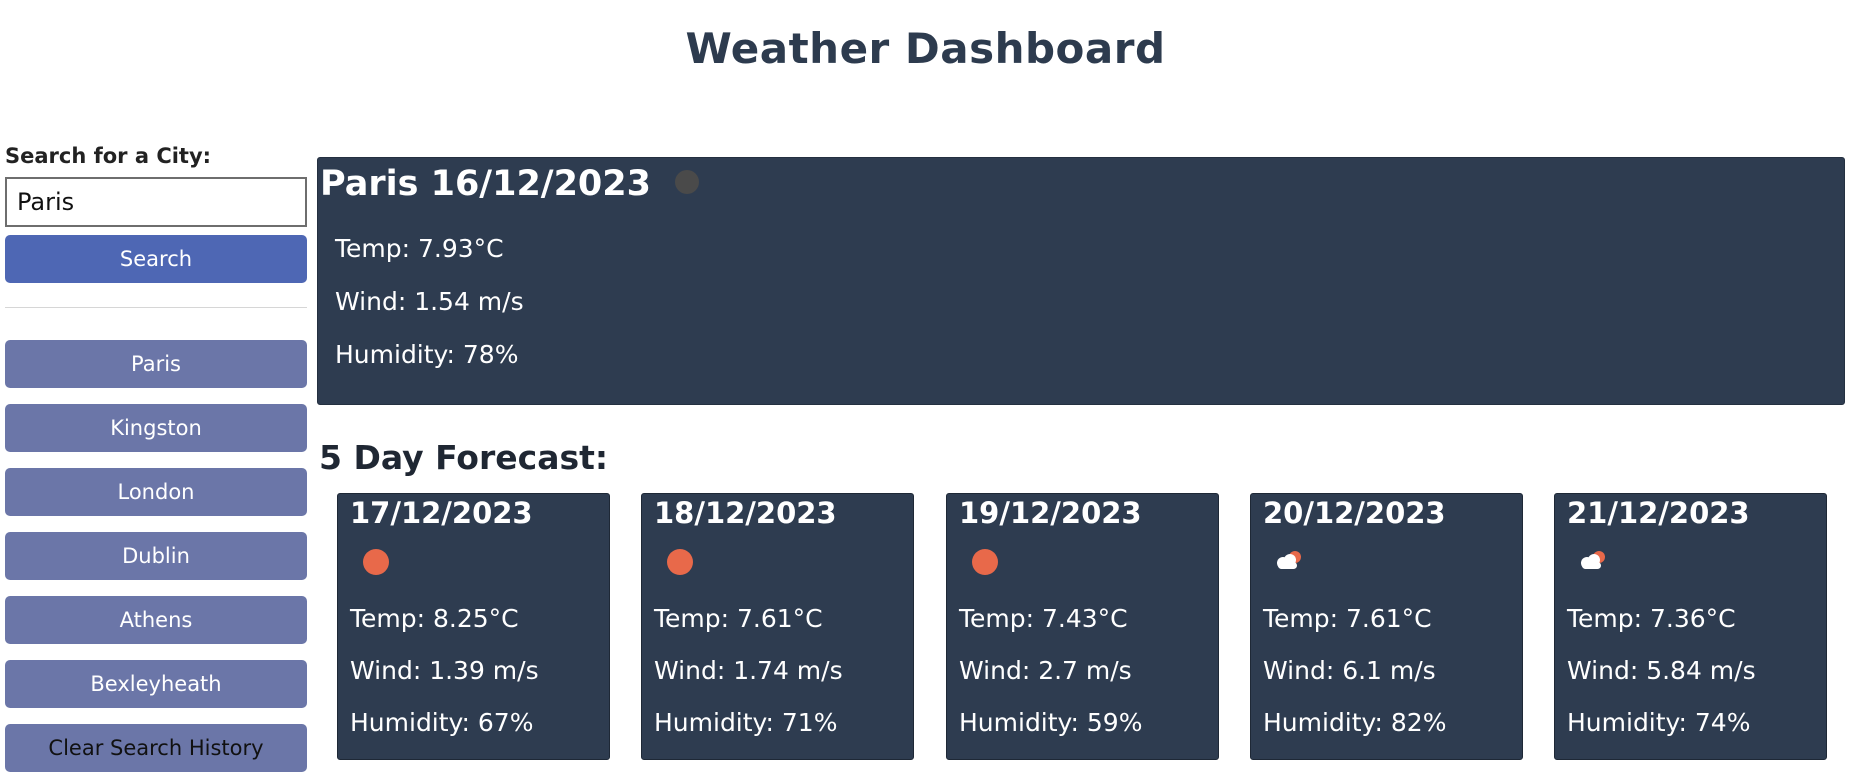  What do you see at coordinates (925, 48) in the screenshot?
I see `page-title: Weather Dashboard` at bounding box center [925, 48].